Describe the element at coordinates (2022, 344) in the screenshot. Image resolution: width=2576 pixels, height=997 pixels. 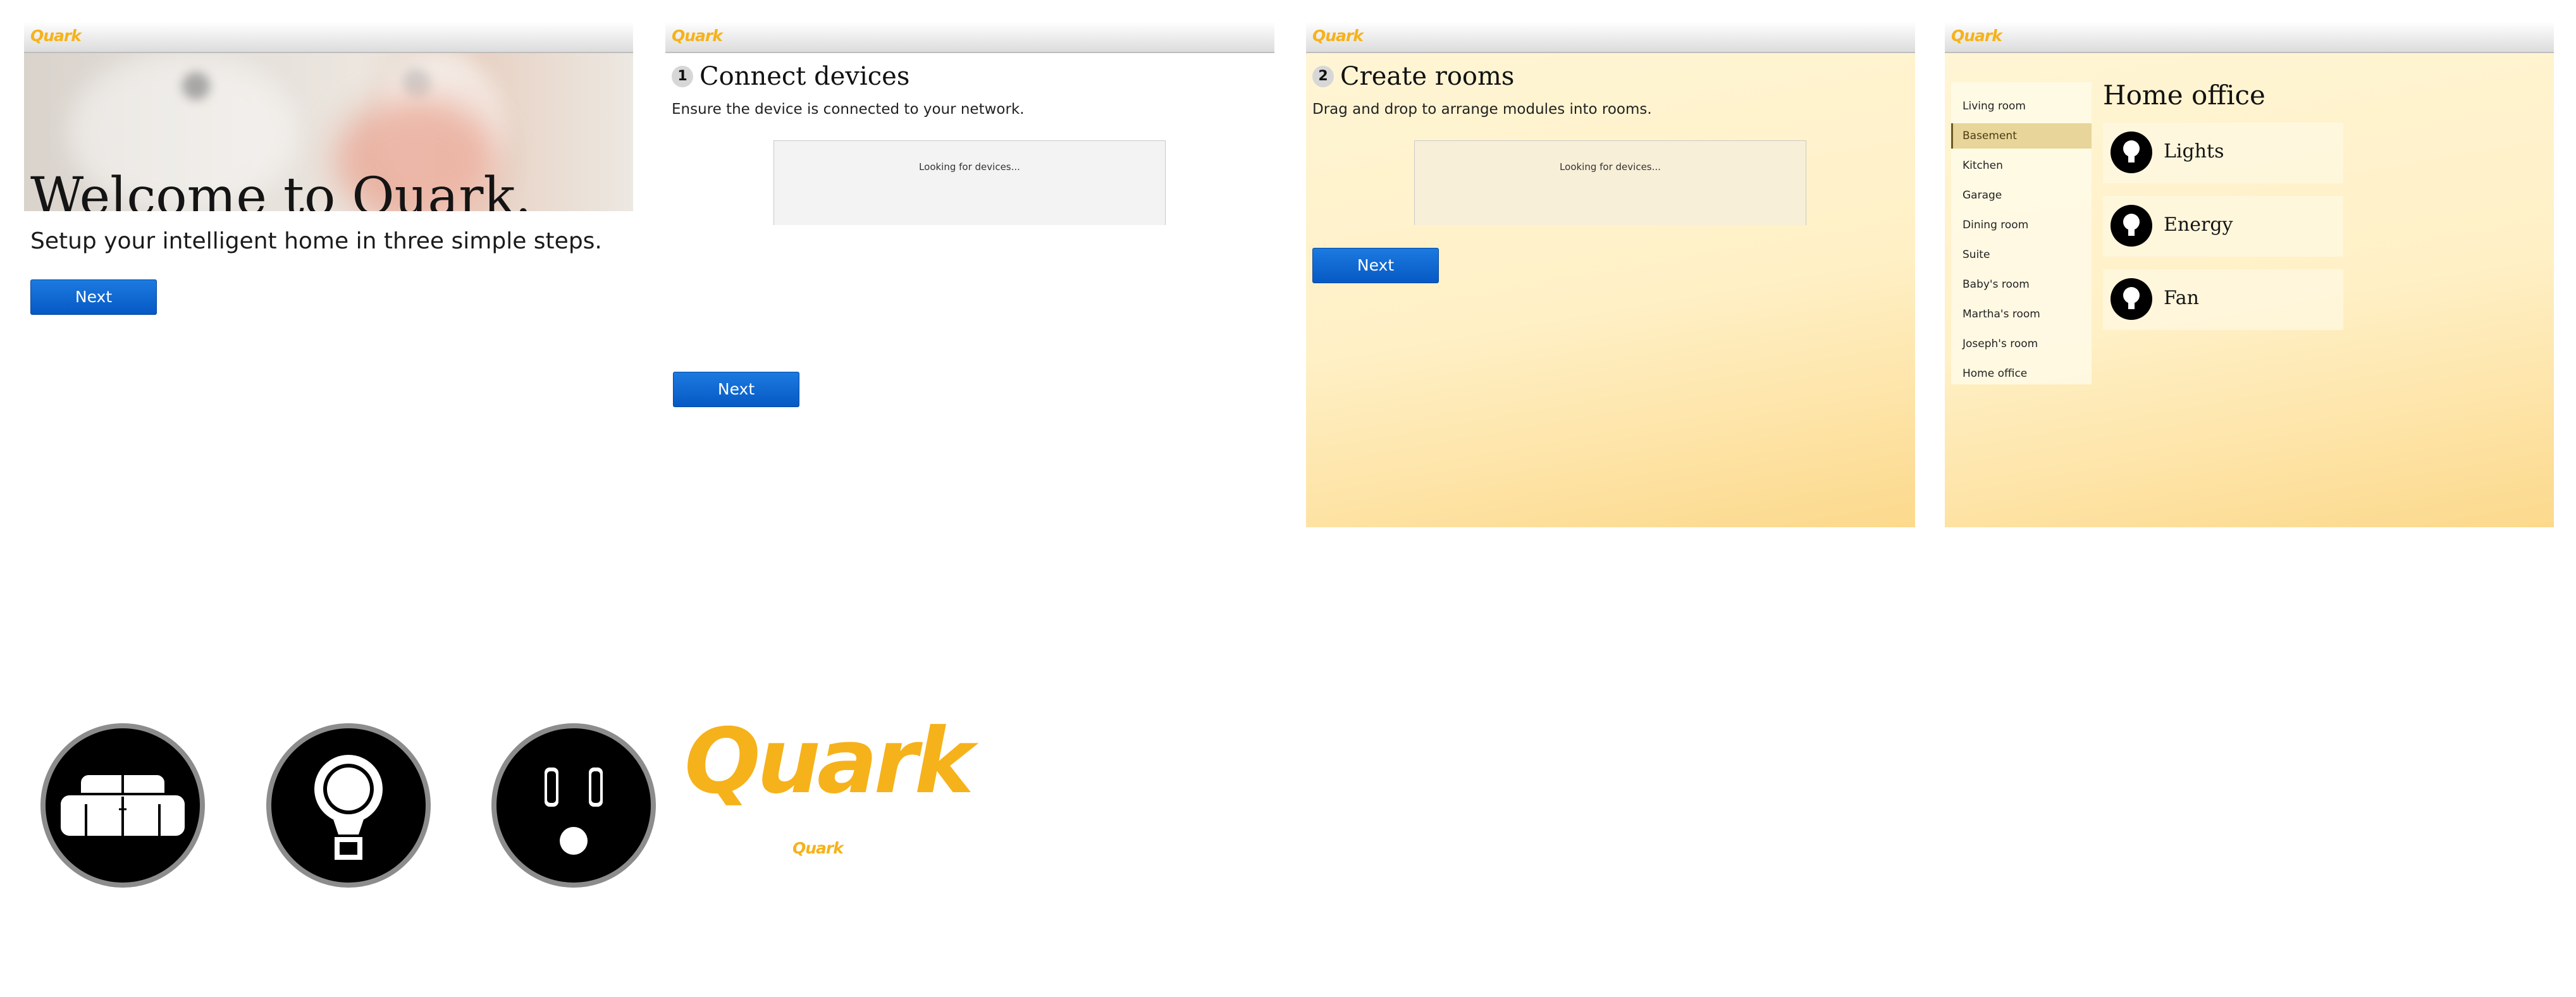
I see `room-item-josephs-room: Joseph's room` at that location.